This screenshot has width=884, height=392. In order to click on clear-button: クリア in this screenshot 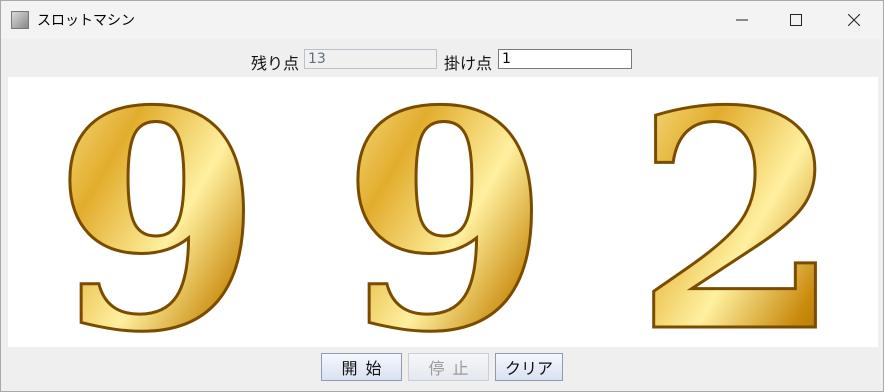, I will do `click(529, 367)`.